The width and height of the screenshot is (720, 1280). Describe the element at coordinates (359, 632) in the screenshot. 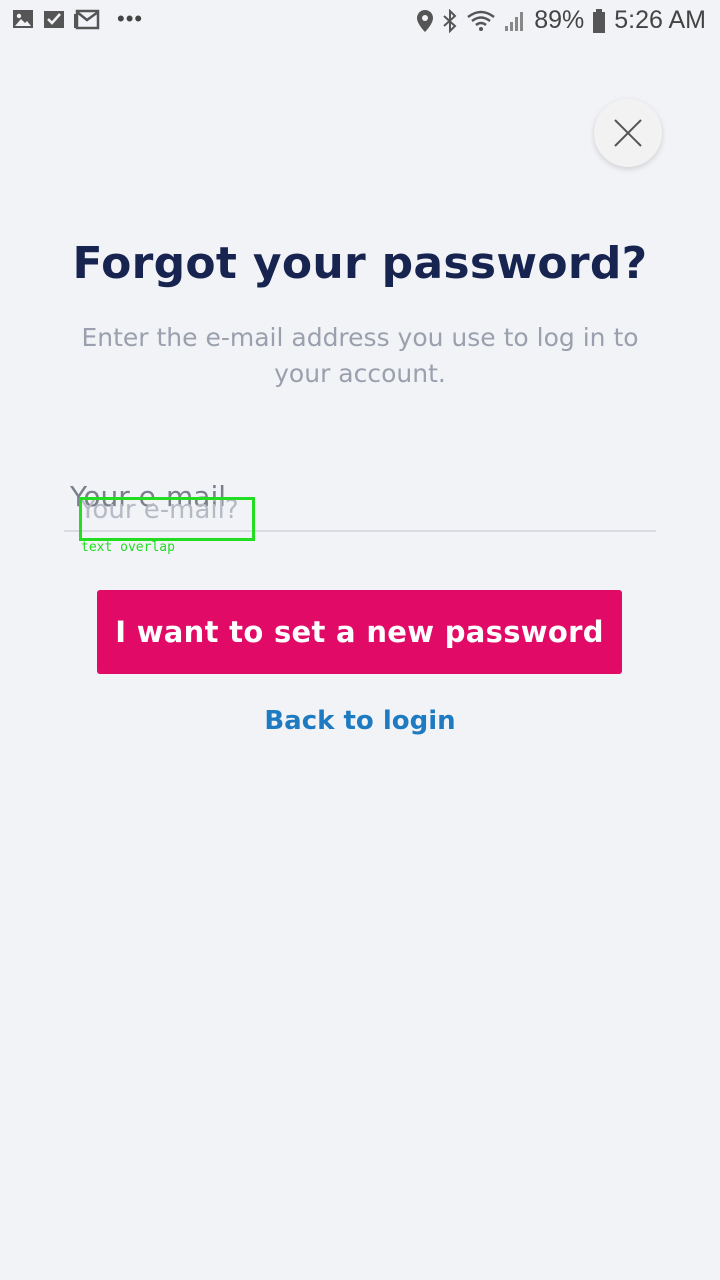

I see `set-new-password-button: I want to set a new password` at that location.